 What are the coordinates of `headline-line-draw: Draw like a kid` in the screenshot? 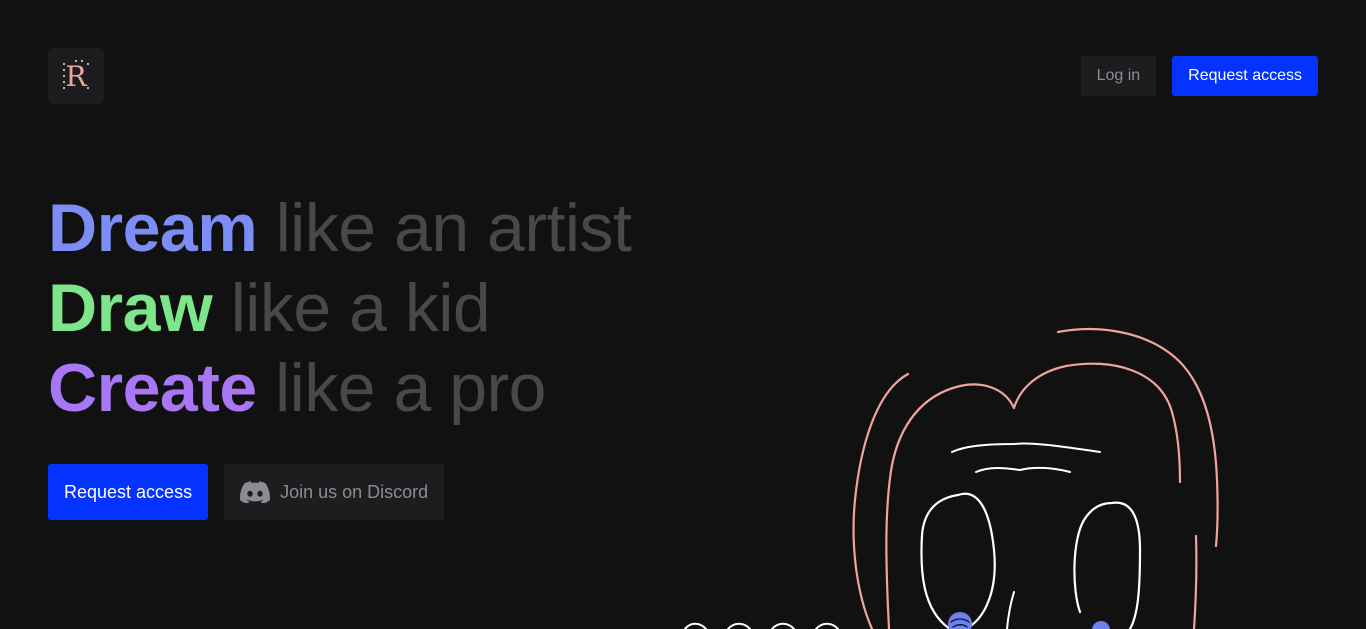 It's located at (339, 308).